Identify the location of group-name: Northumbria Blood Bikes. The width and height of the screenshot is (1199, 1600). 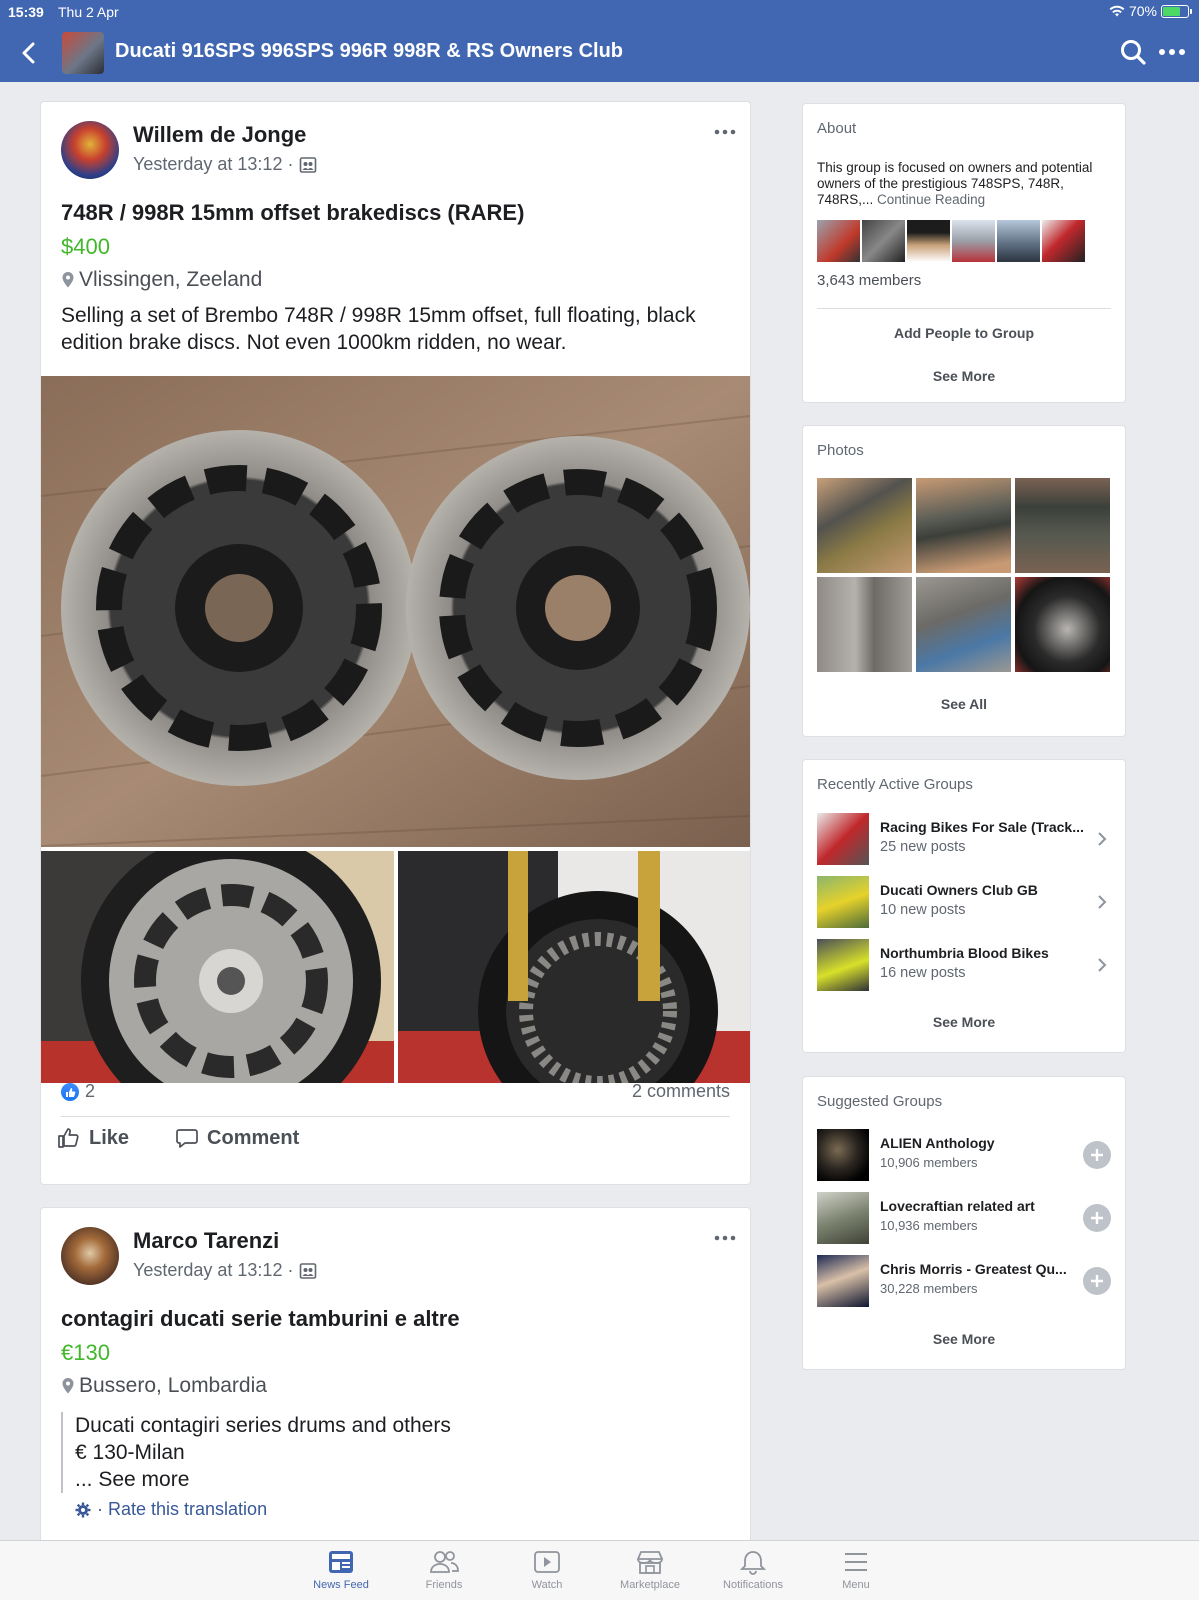
(964, 953).